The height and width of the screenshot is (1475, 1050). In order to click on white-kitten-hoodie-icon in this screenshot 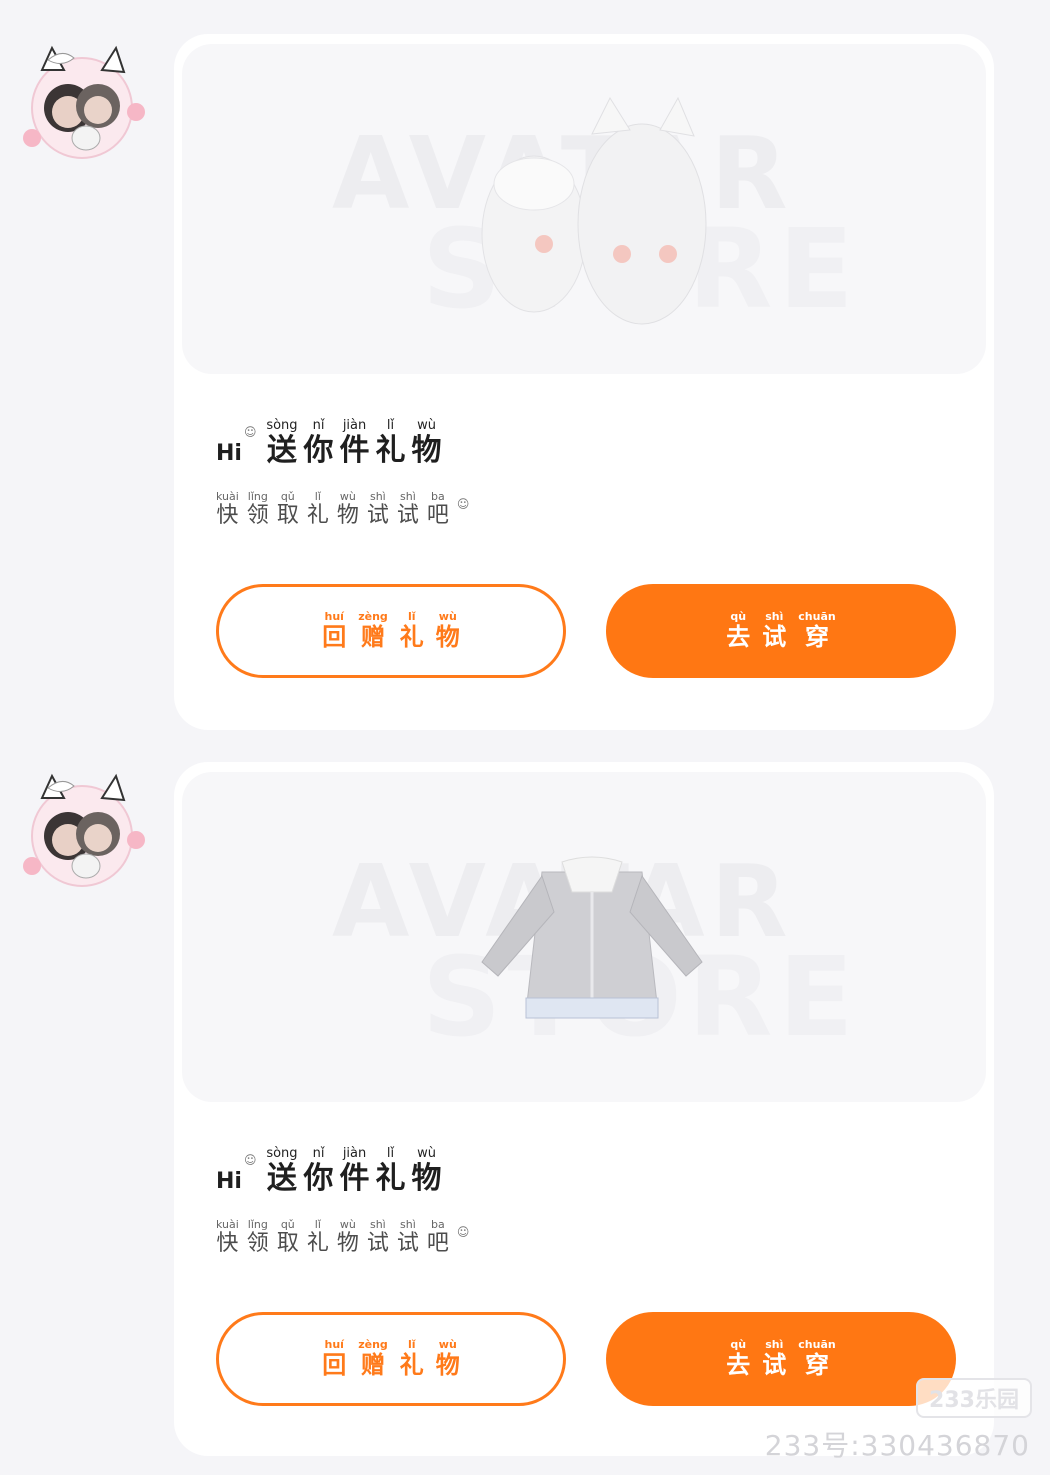, I will do `click(594, 210)`.